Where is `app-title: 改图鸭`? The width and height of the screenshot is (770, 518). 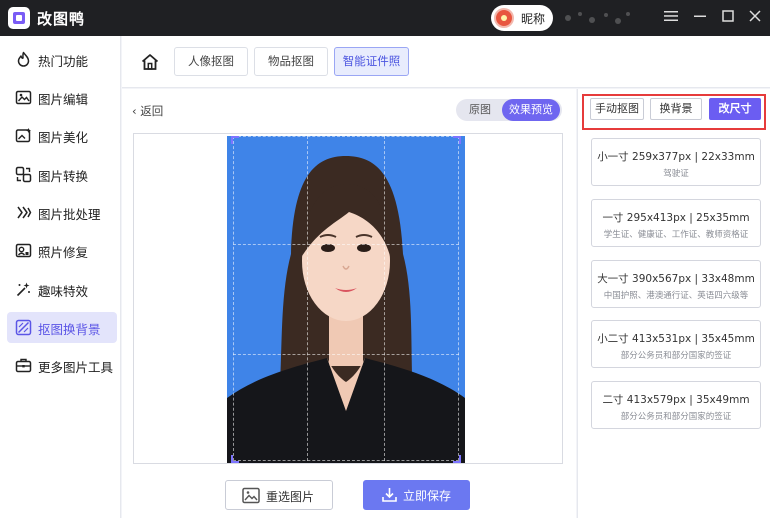 app-title: 改图鸭 is located at coordinates (61, 19).